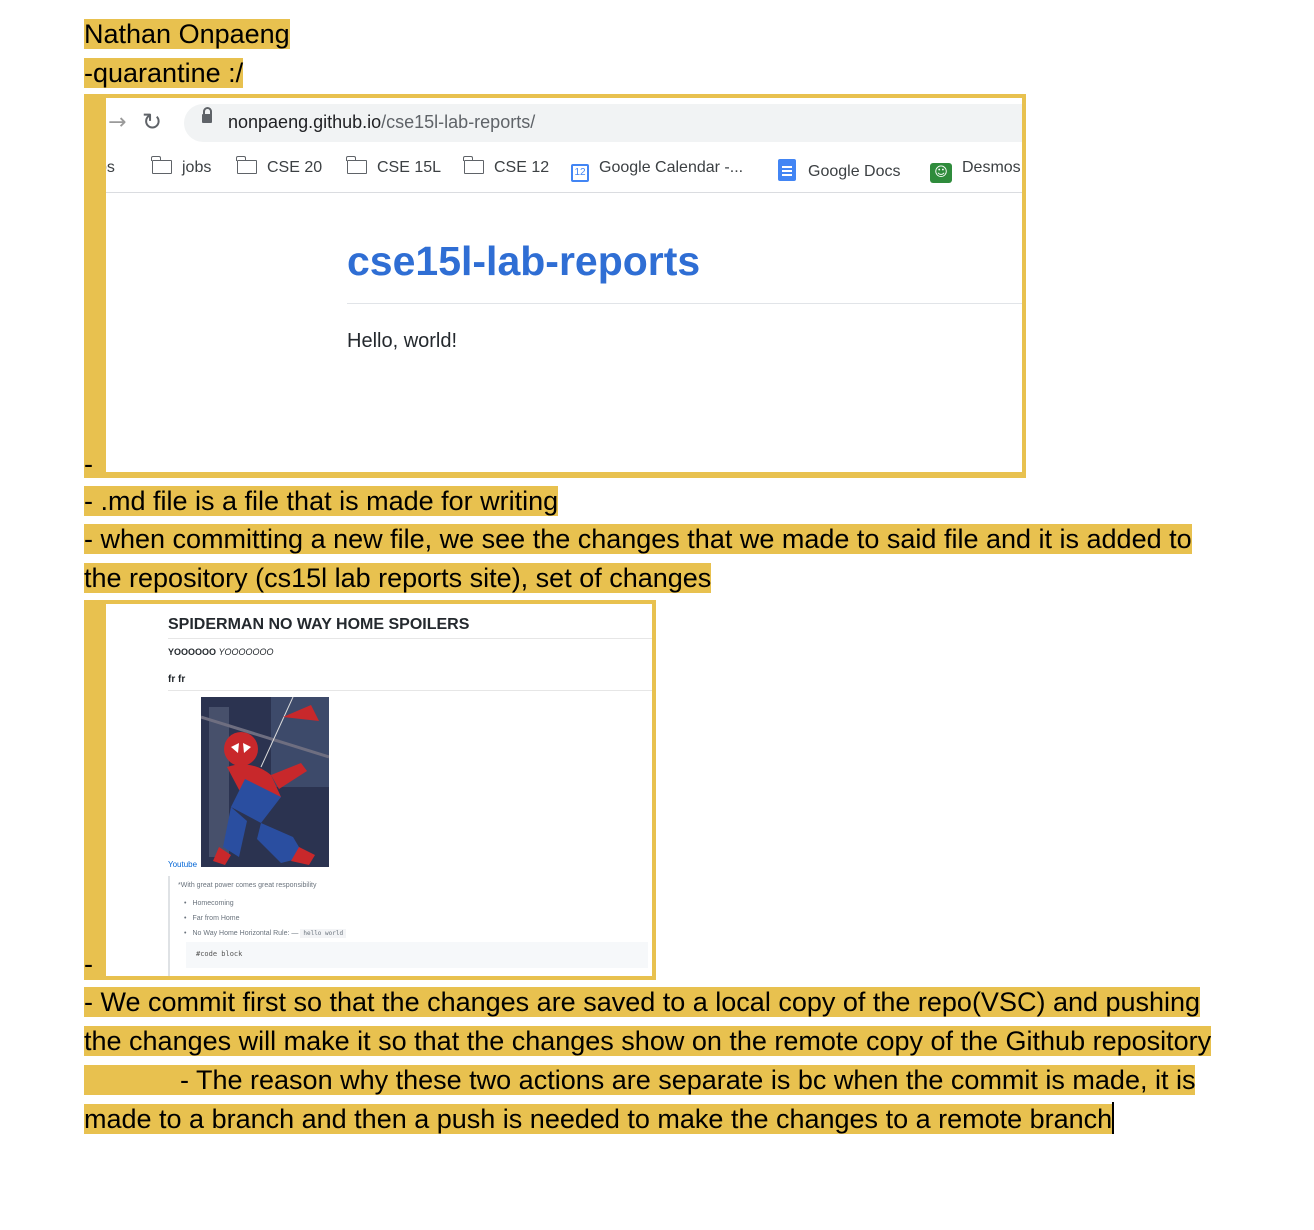  Describe the element at coordinates (975, 171) in the screenshot. I see `bookmark-desmos: ☺ Desmos` at that location.